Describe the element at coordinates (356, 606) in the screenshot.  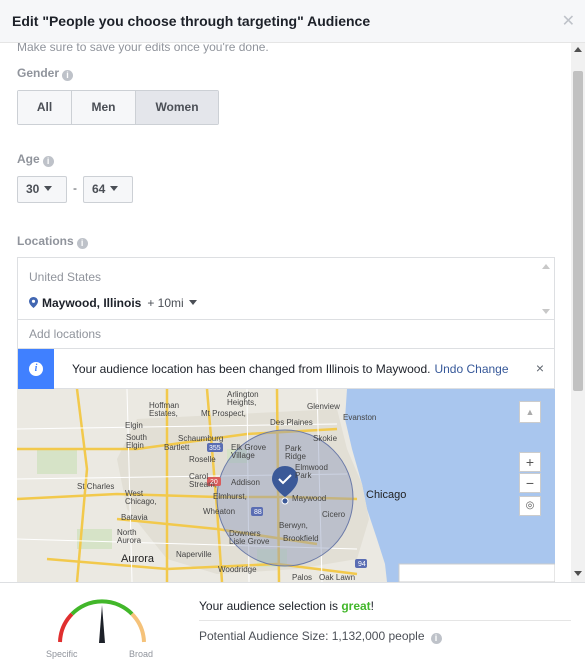
I see `selection-value: great` at that location.